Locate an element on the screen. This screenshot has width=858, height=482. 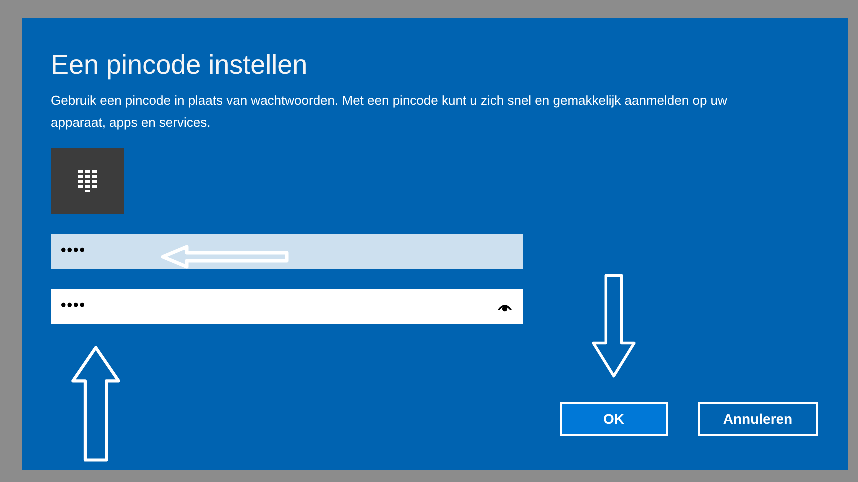
arrow-icon is located at coordinates (225, 257).